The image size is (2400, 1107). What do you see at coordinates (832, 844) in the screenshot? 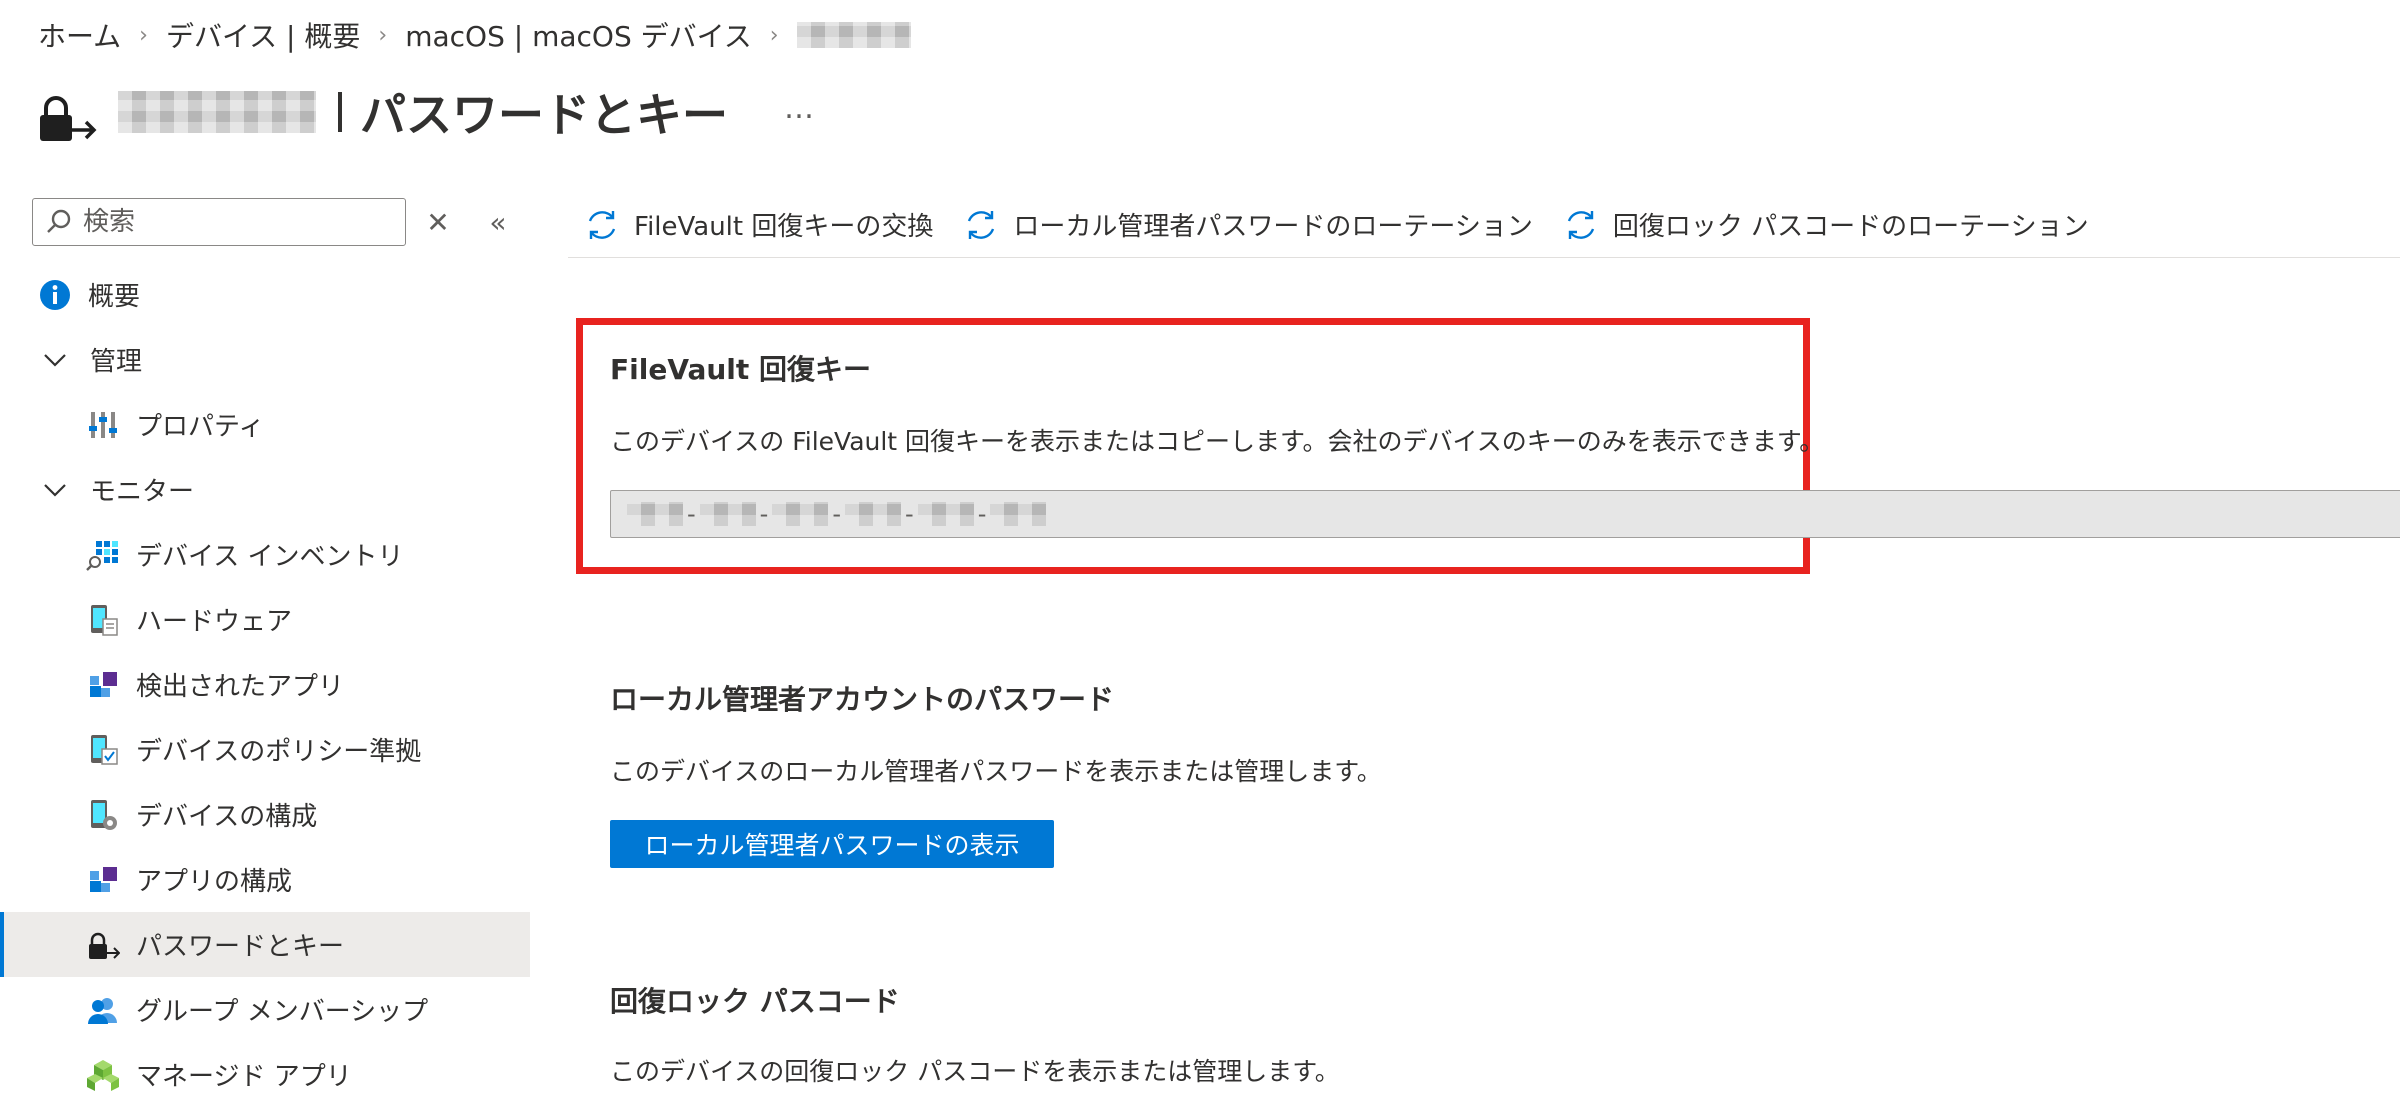
I see `show-local-admin-password-button: ローカル管理者パスワードの表示` at bounding box center [832, 844].